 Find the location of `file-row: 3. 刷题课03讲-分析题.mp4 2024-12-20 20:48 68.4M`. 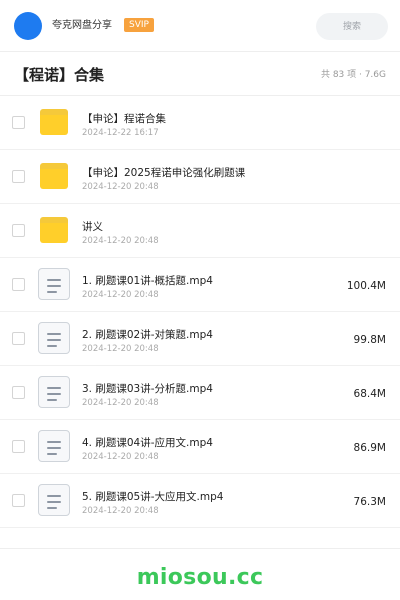

file-row: 3. 刷题课03讲-分析题.mp4 2024-12-20 20:48 68.4M is located at coordinates (200, 393).